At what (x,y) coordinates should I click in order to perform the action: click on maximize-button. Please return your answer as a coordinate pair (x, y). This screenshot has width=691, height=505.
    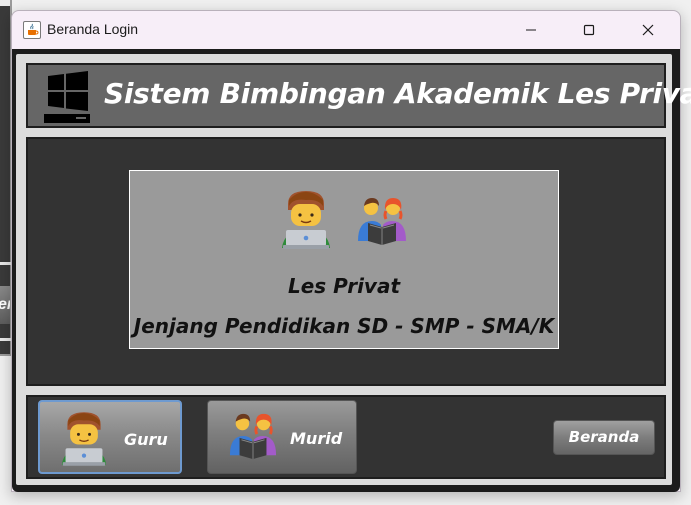
    Looking at the image, I should click on (589, 30).